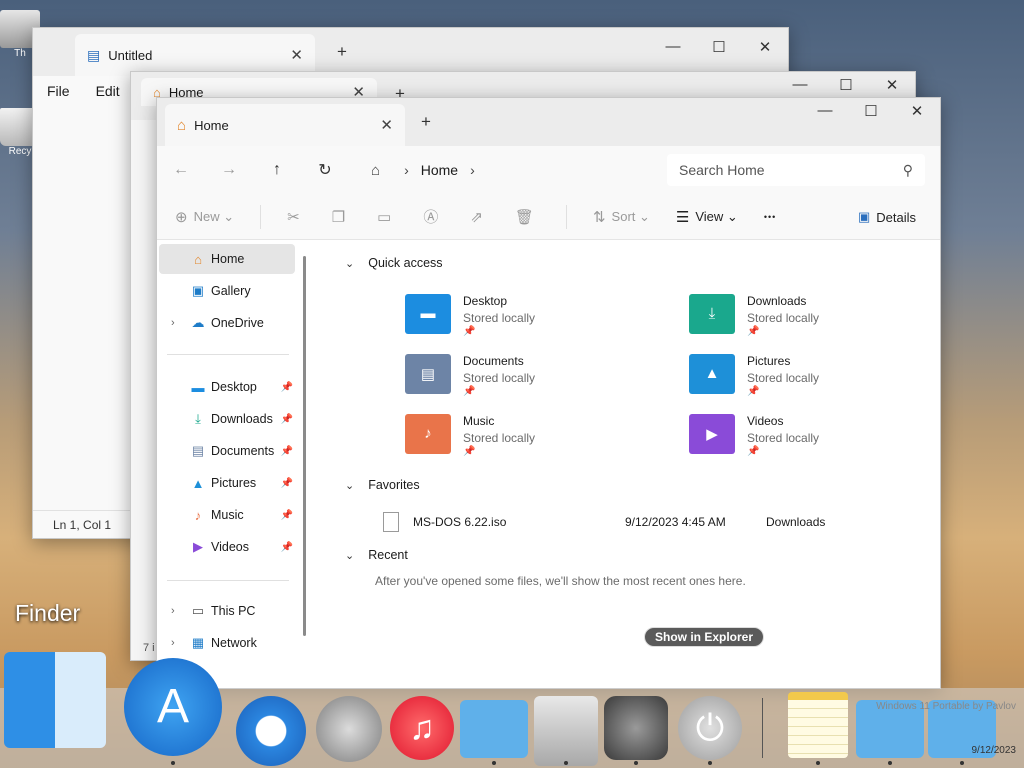 This screenshot has height=768, width=1024. Describe the element at coordinates (428, 314) in the screenshot. I see `desktop-folder-icon: ▬` at that location.